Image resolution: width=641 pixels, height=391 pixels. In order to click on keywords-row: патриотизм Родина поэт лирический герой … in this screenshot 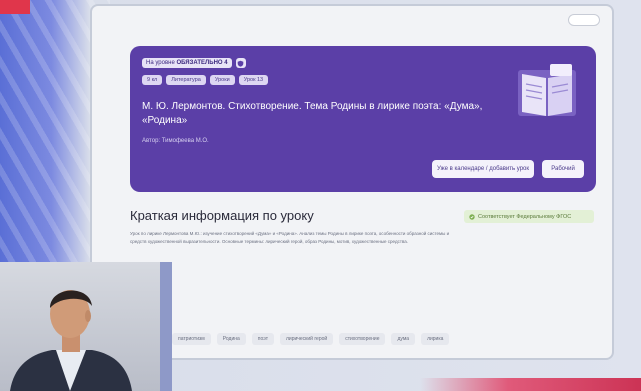, I will do `click(311, 339)`.